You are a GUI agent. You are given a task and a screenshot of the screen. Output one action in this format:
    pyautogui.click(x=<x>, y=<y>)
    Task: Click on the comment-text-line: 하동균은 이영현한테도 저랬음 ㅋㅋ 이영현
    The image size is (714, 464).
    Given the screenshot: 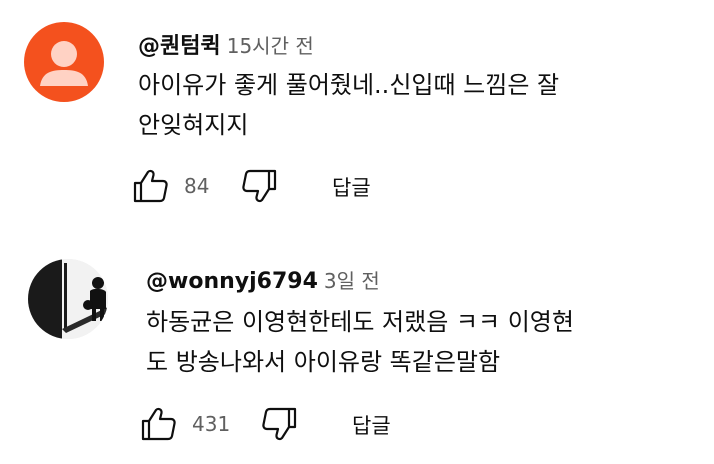 What is the action you would take?
    pyautogui.click(x=360, y=322)
    